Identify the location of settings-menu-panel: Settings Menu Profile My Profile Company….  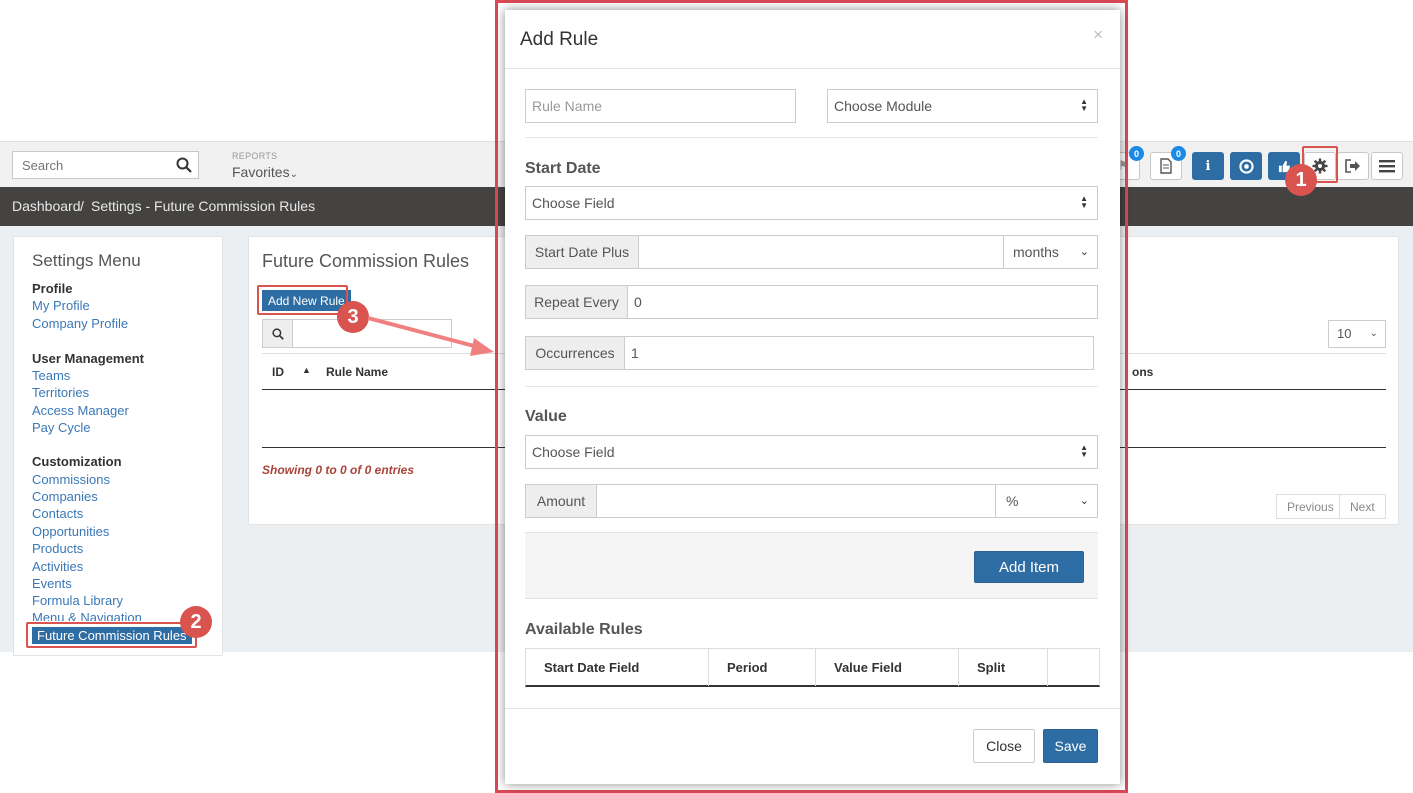
(118, 446).